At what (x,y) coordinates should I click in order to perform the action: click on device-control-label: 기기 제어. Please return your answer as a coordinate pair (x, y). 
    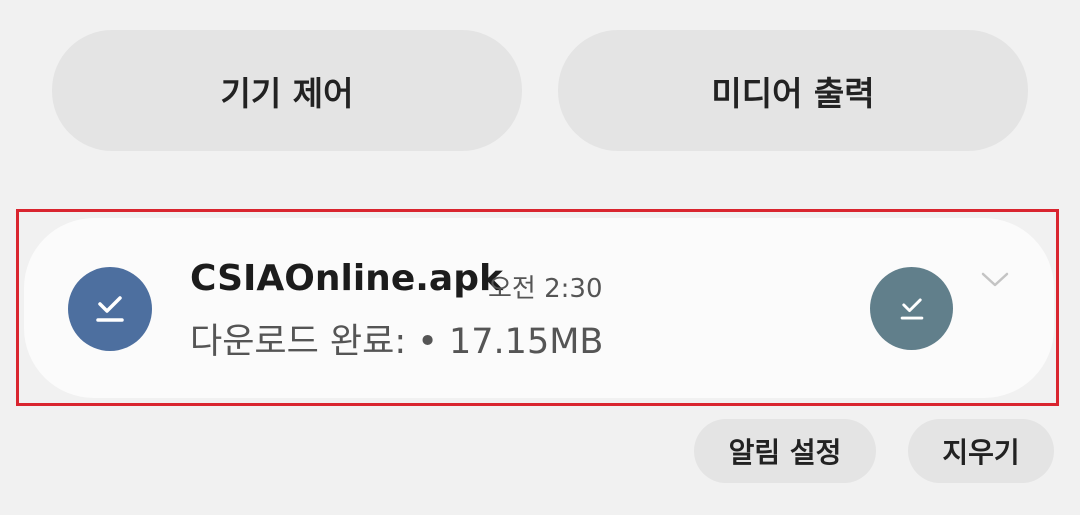
    Looking at the image, I should click on (287, 93).